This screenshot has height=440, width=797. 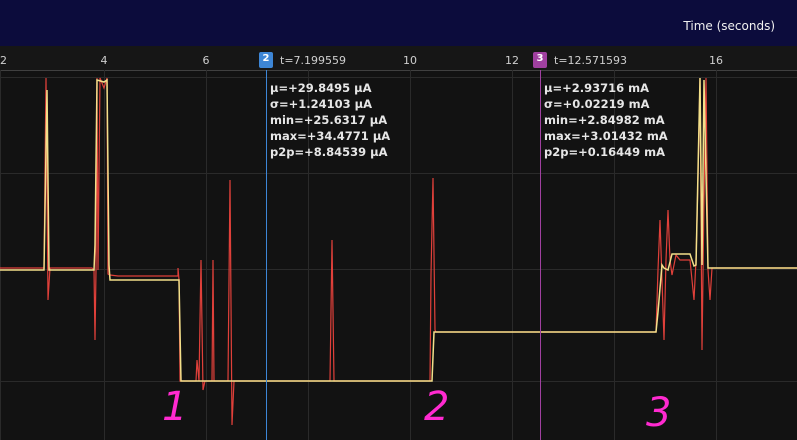 What do you see at coordinates (313, 60) in the screenshot?
I see `cursor-2-time: t=7.199559` at bounding box center [313, 60].